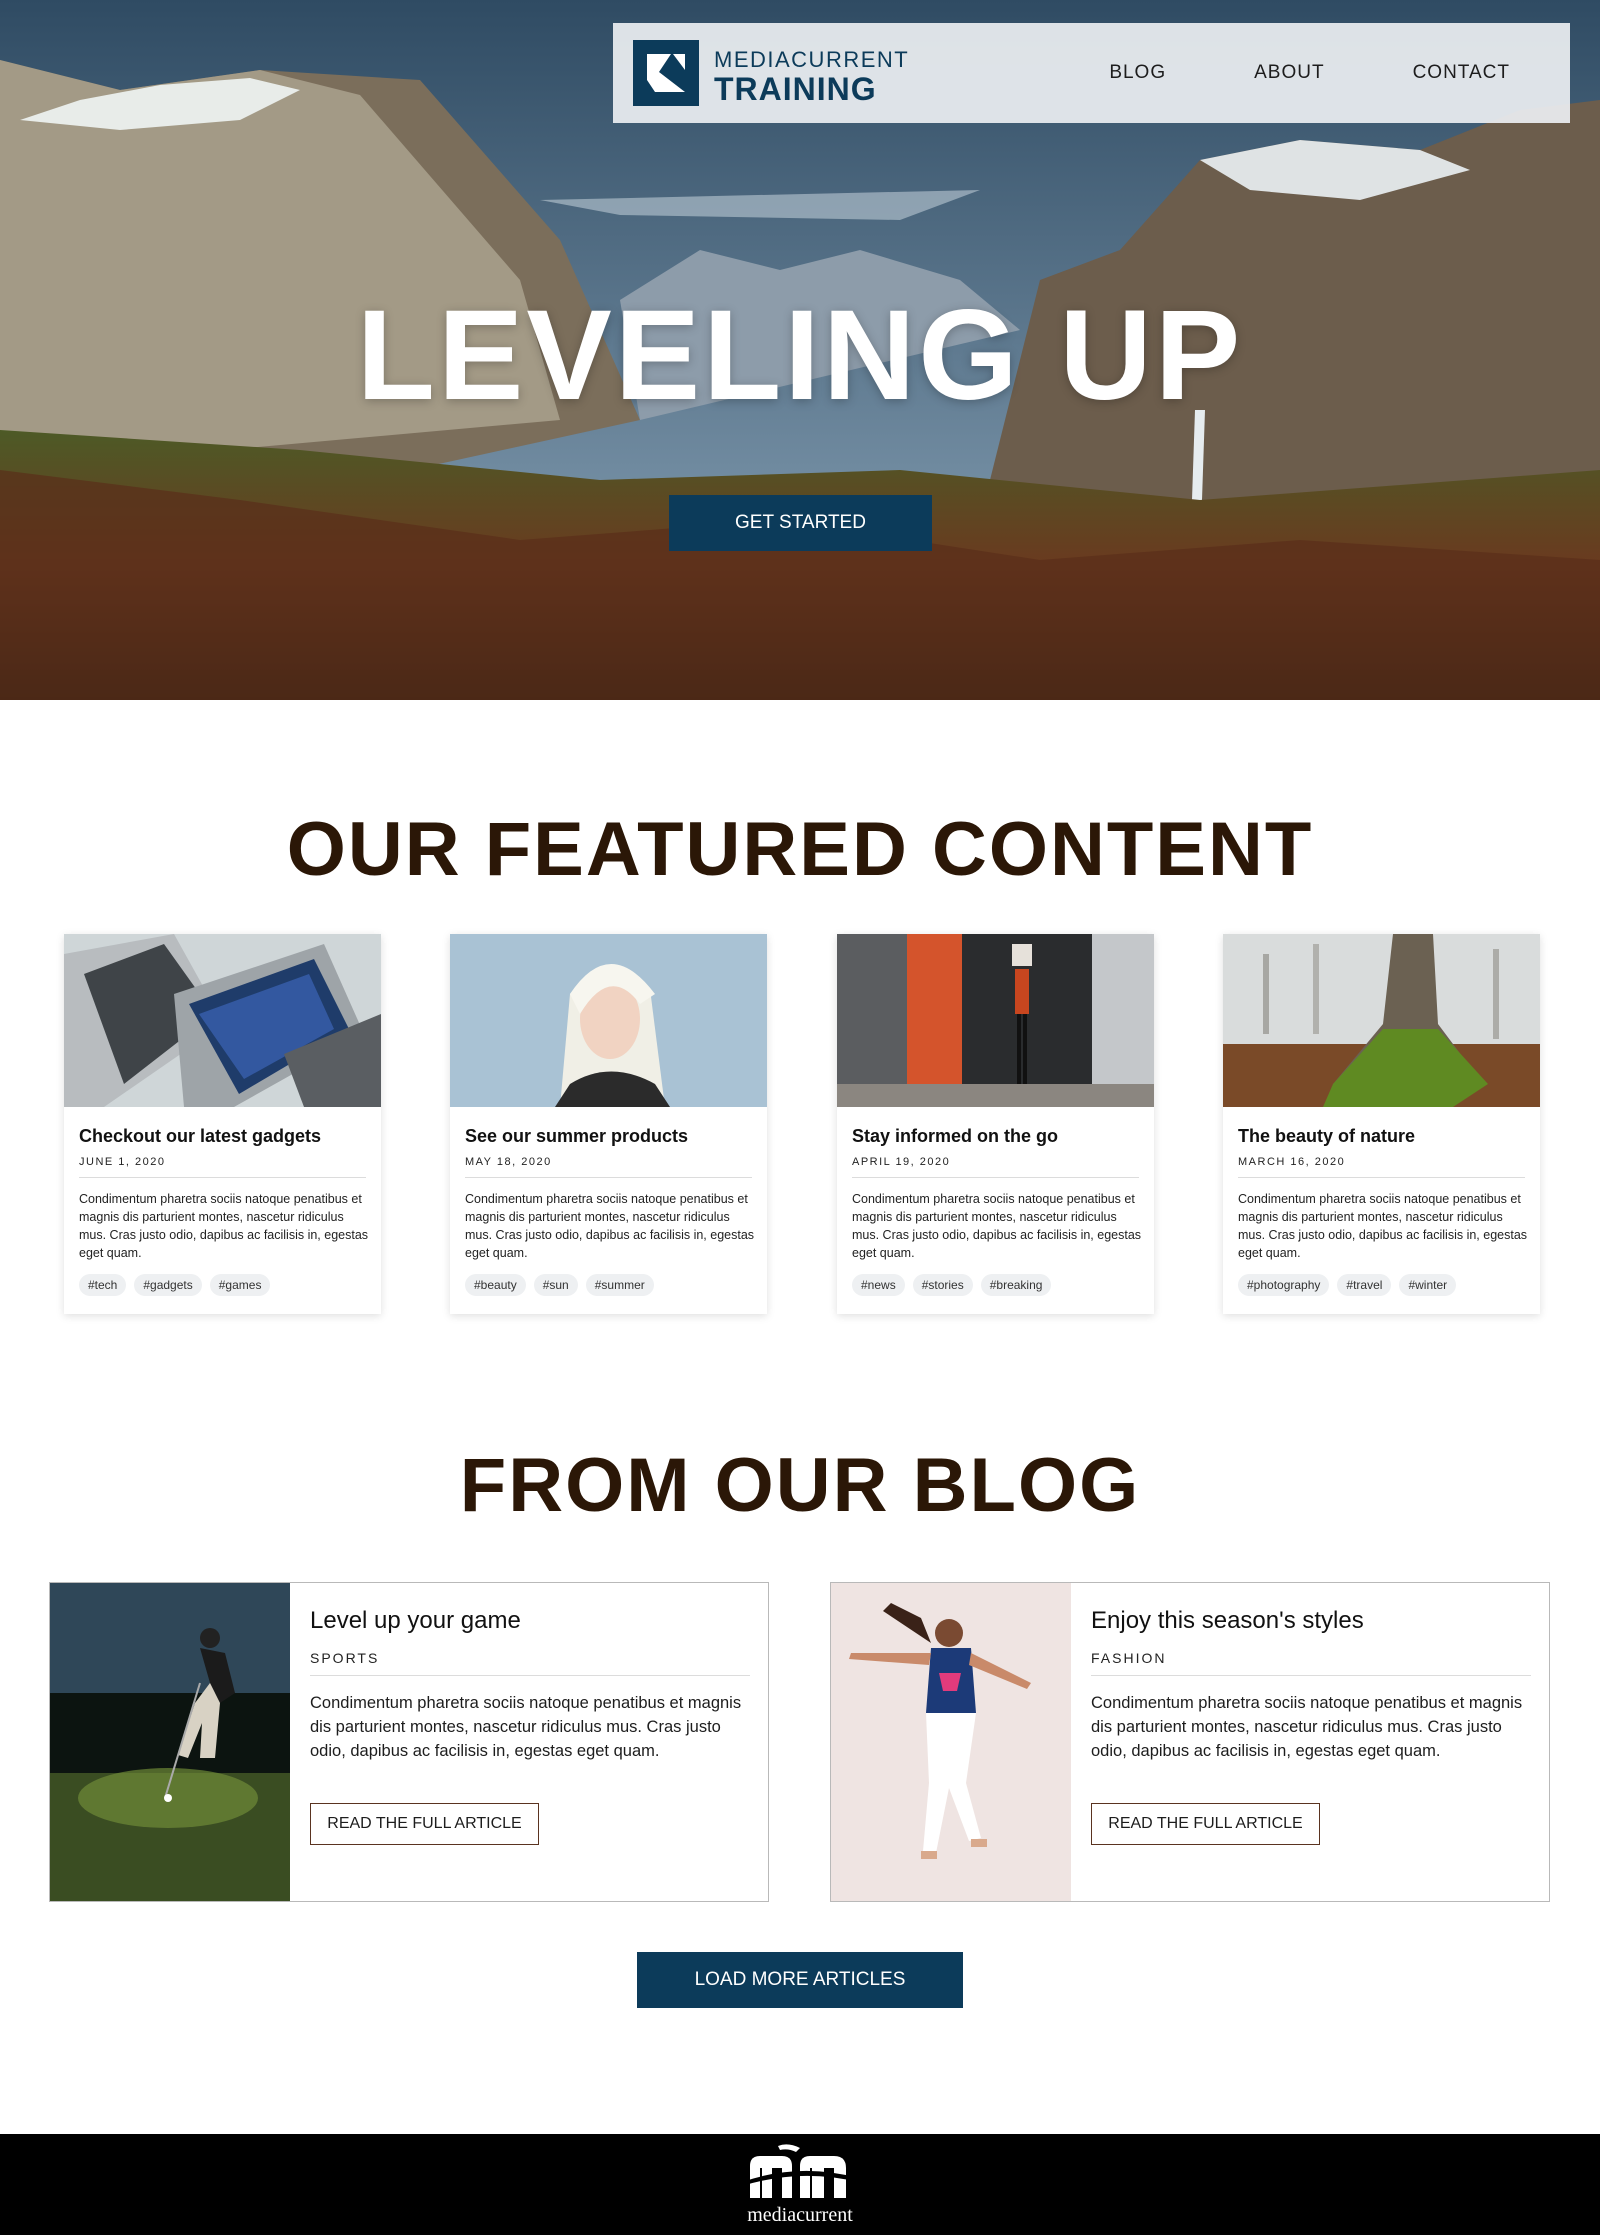 The height and width of the screenshot is (2235, 1600). I want to click on laptop-image, so click(222, 1020).